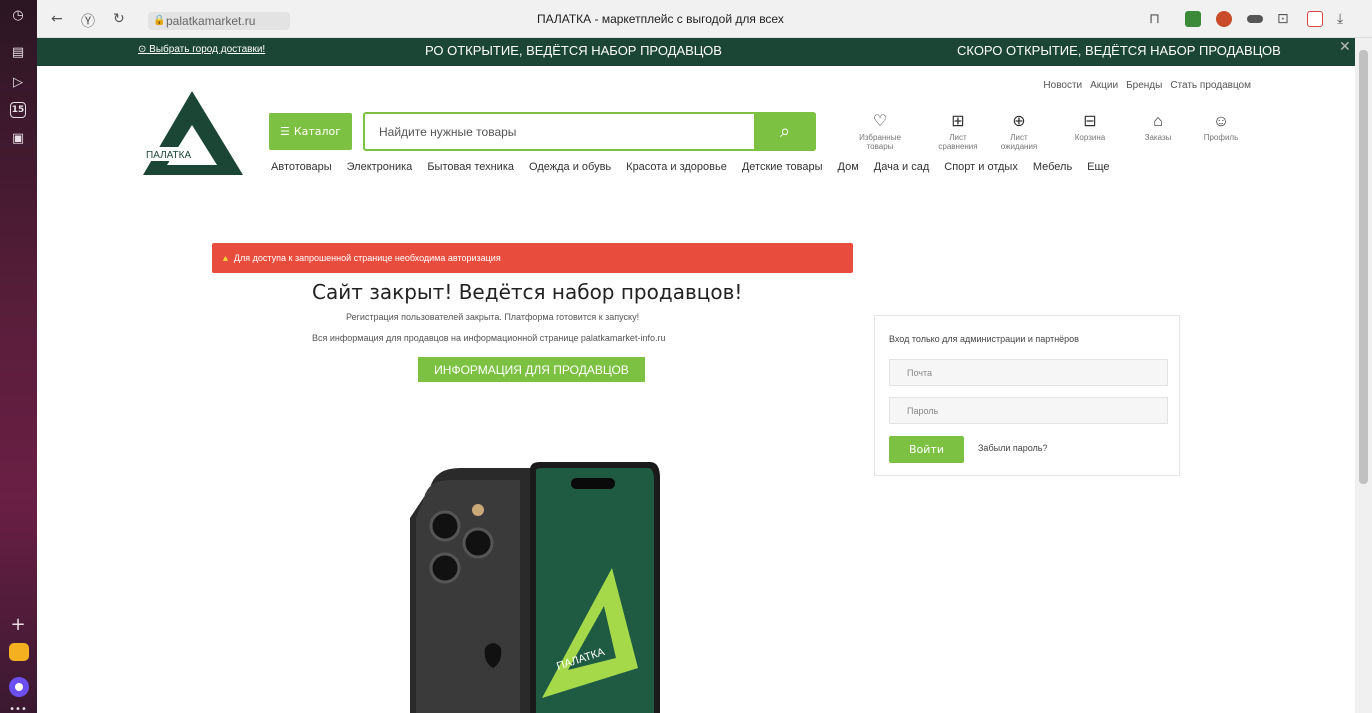 Image resolution: width=1372 pixels, height=713 pixels. I want to click on search-button: ⌕, so click(785, 131).